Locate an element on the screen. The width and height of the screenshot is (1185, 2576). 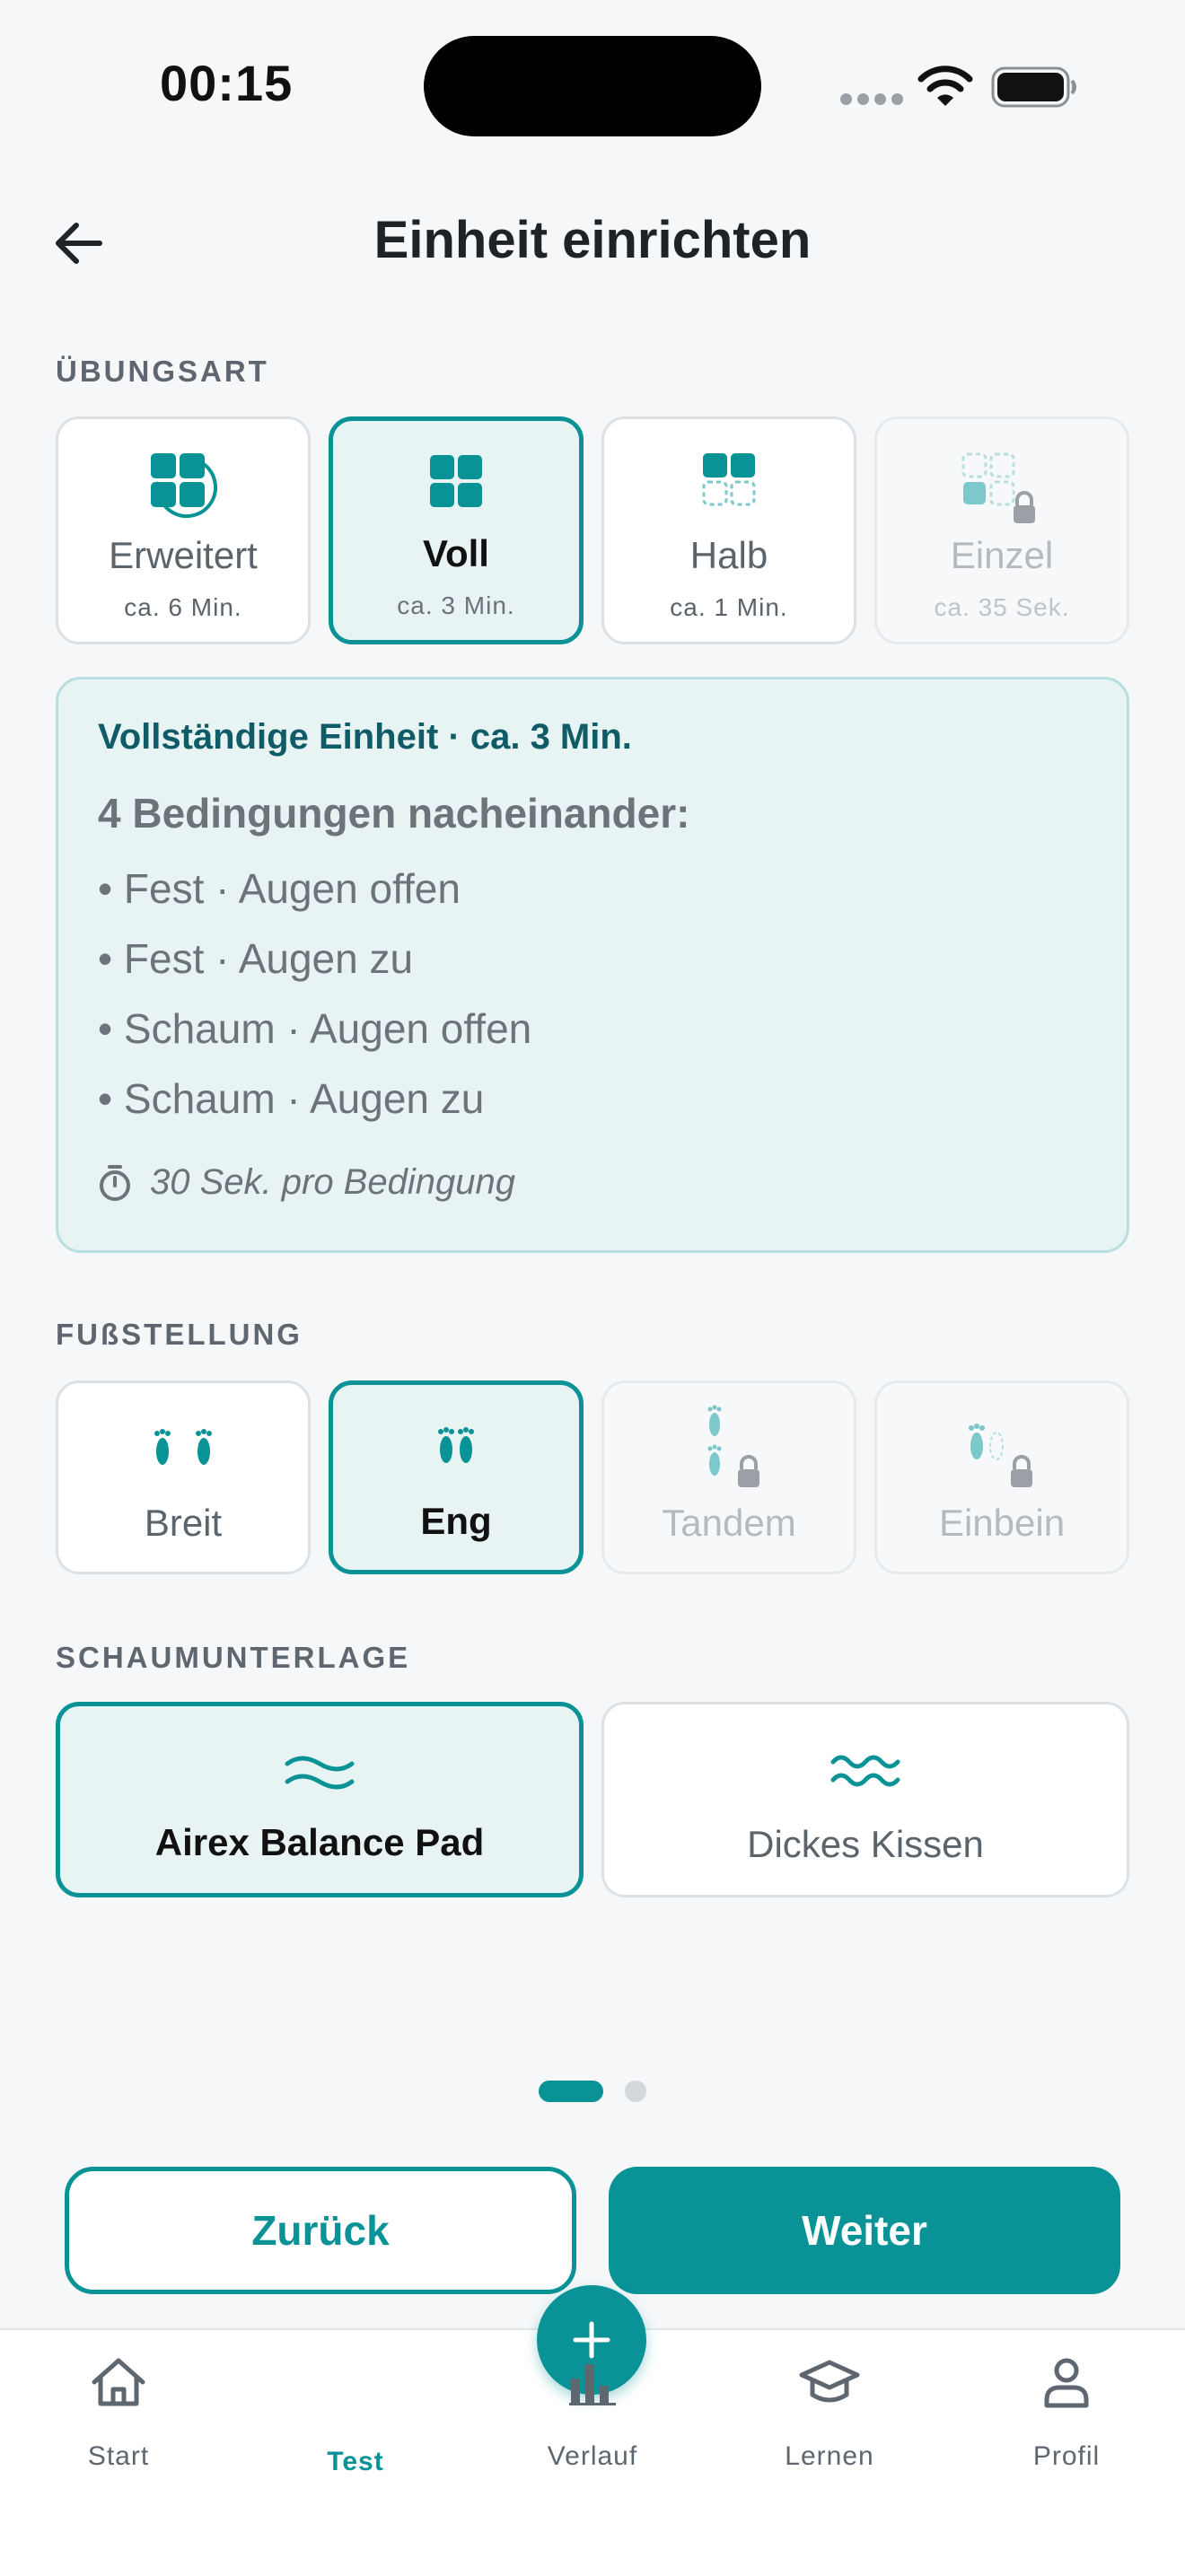
option-title: Erweitert is located at coordinates (183, 555).